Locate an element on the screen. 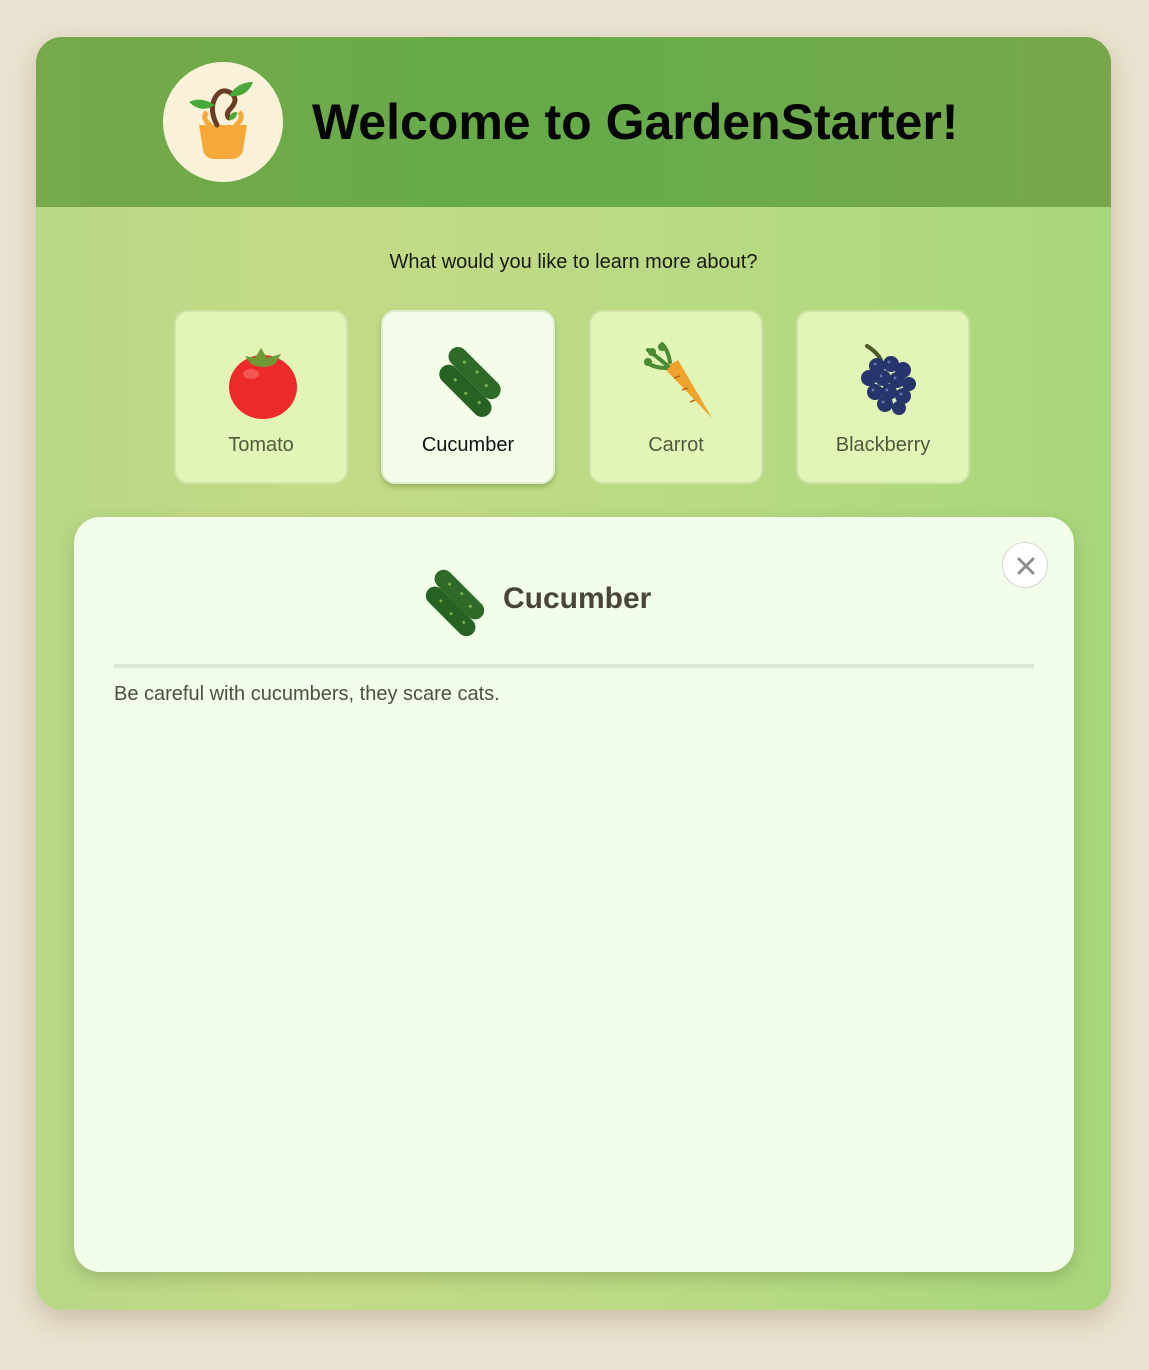 This screenshot has height=1370, width=1149. plant-card-carrot: Carrot is located at coordinates (676, 397).